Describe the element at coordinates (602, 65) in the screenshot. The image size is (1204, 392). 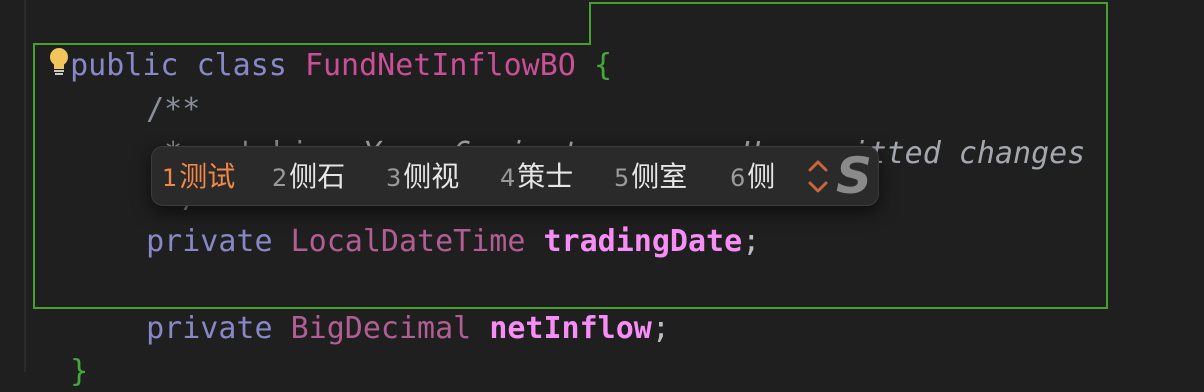
I see `open-brace: {` at that location.